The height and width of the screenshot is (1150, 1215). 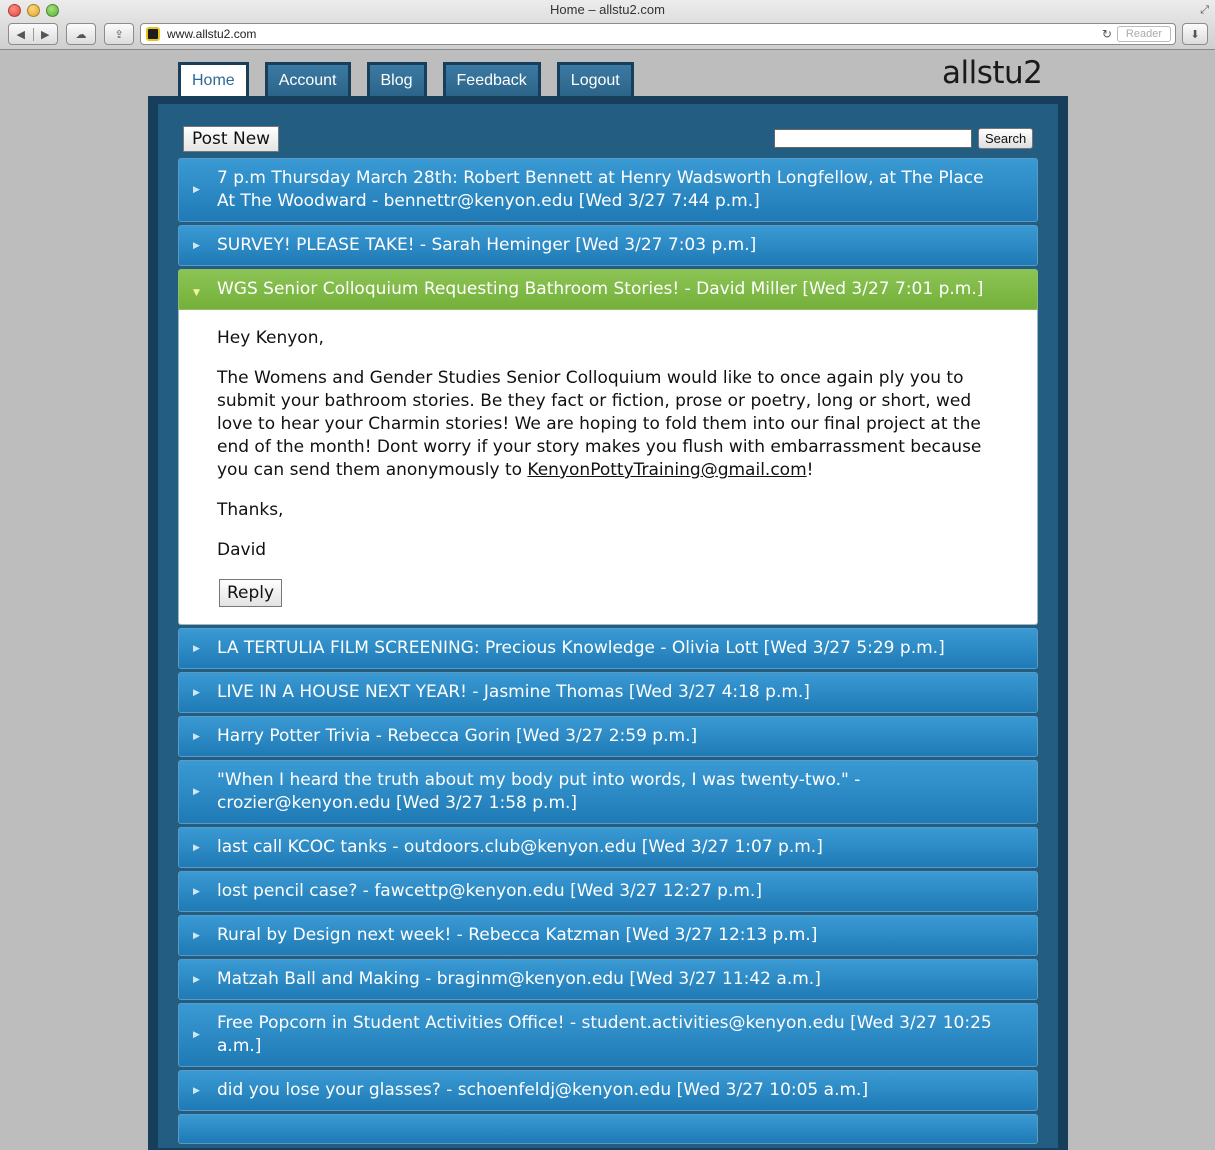 I want to click on main-nav: Home Account Blog Feedback Logout, so click(x=406, y=79).